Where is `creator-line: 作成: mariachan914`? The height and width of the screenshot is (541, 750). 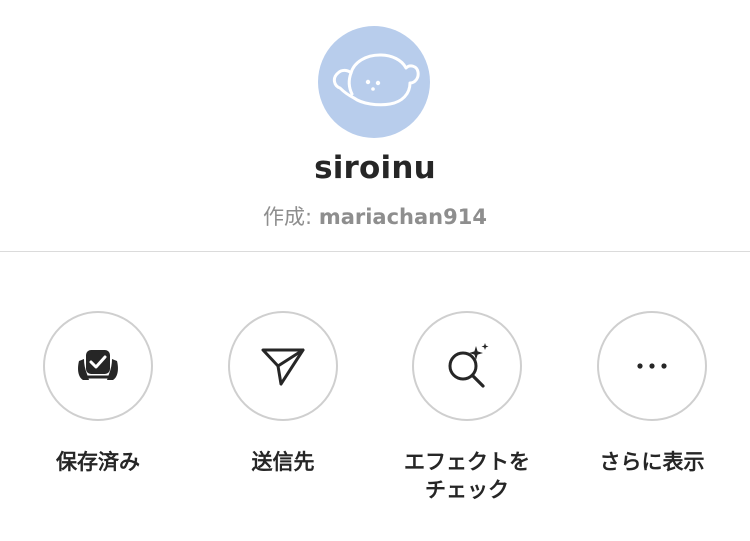 creator-line: 作成: mariachan914 is located at coordinates (375, 216).